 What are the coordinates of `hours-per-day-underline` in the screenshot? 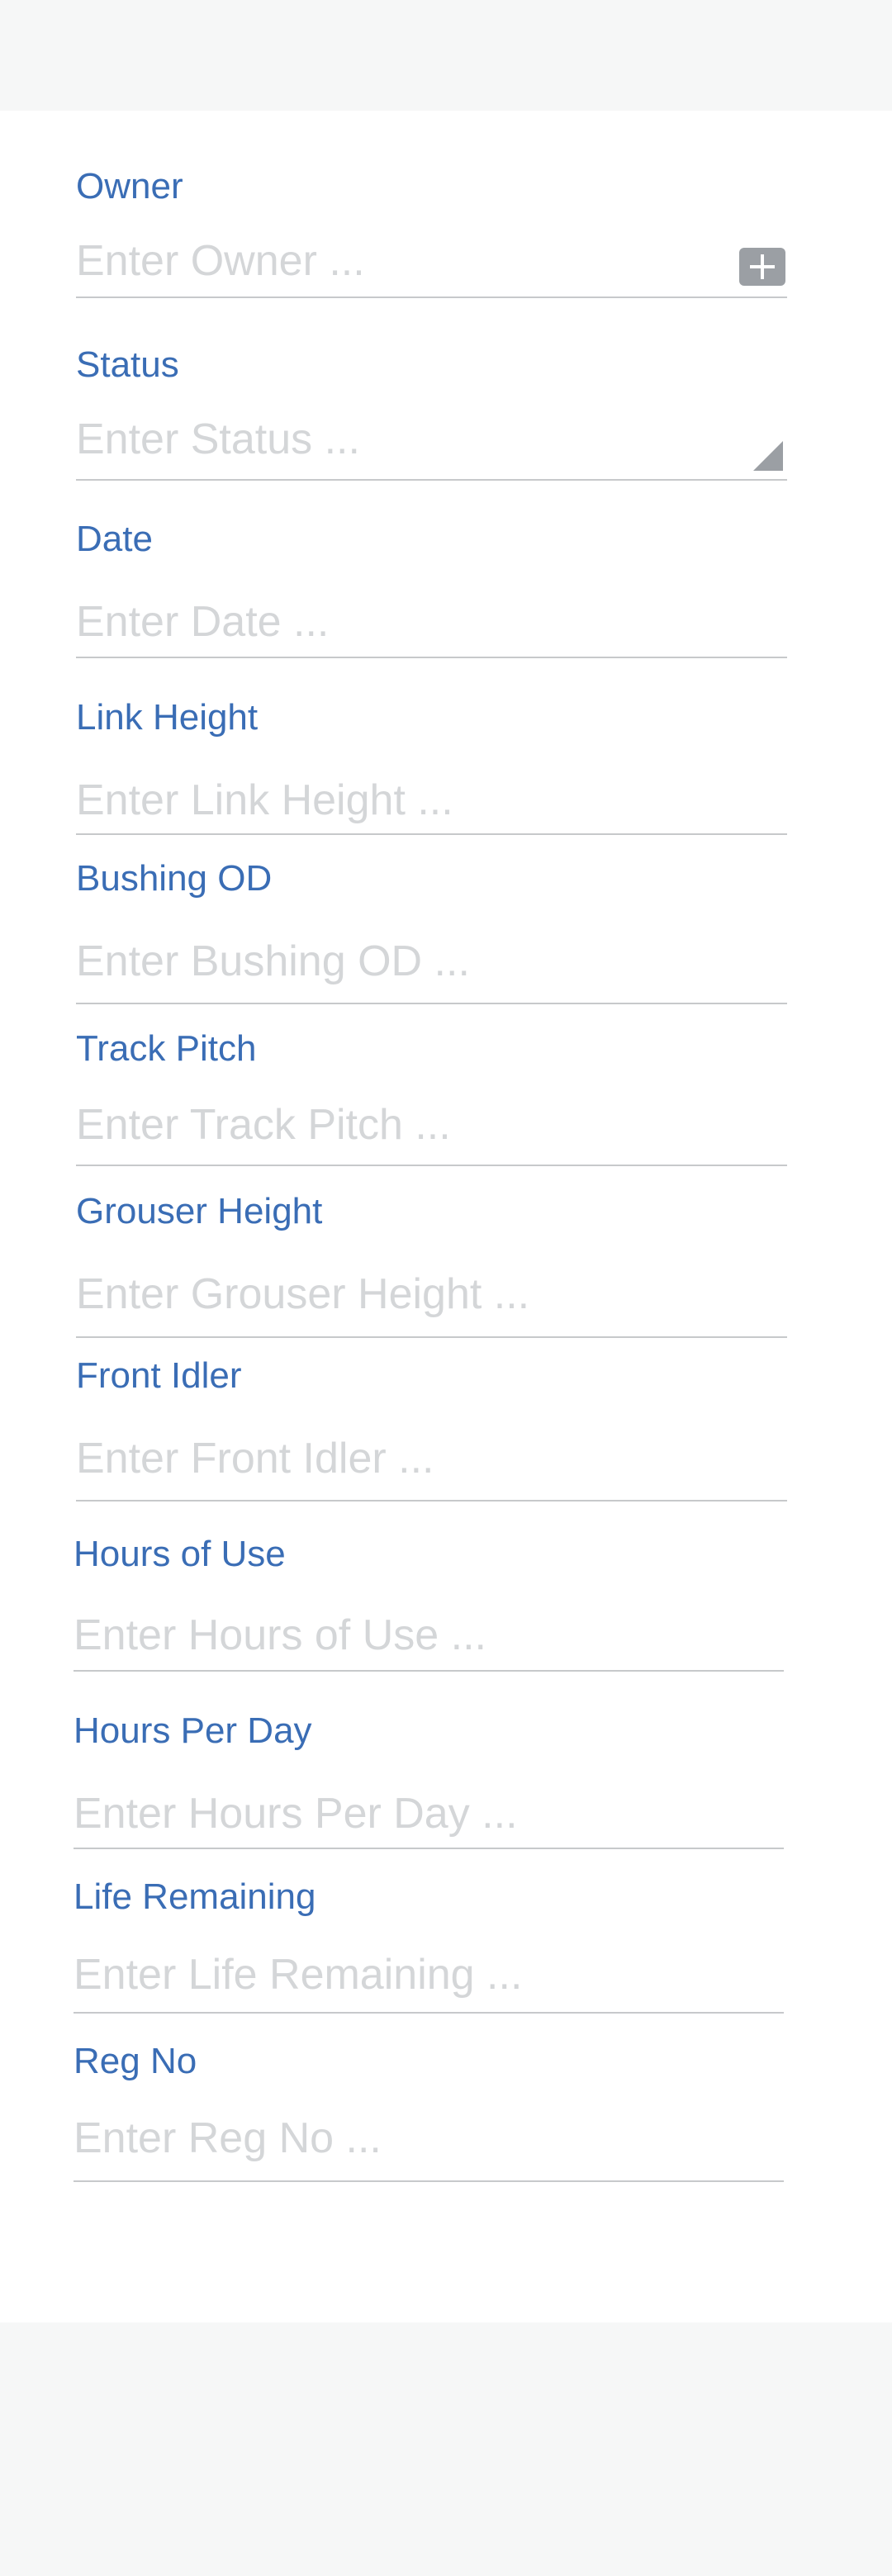 It's located at (429, 1848).